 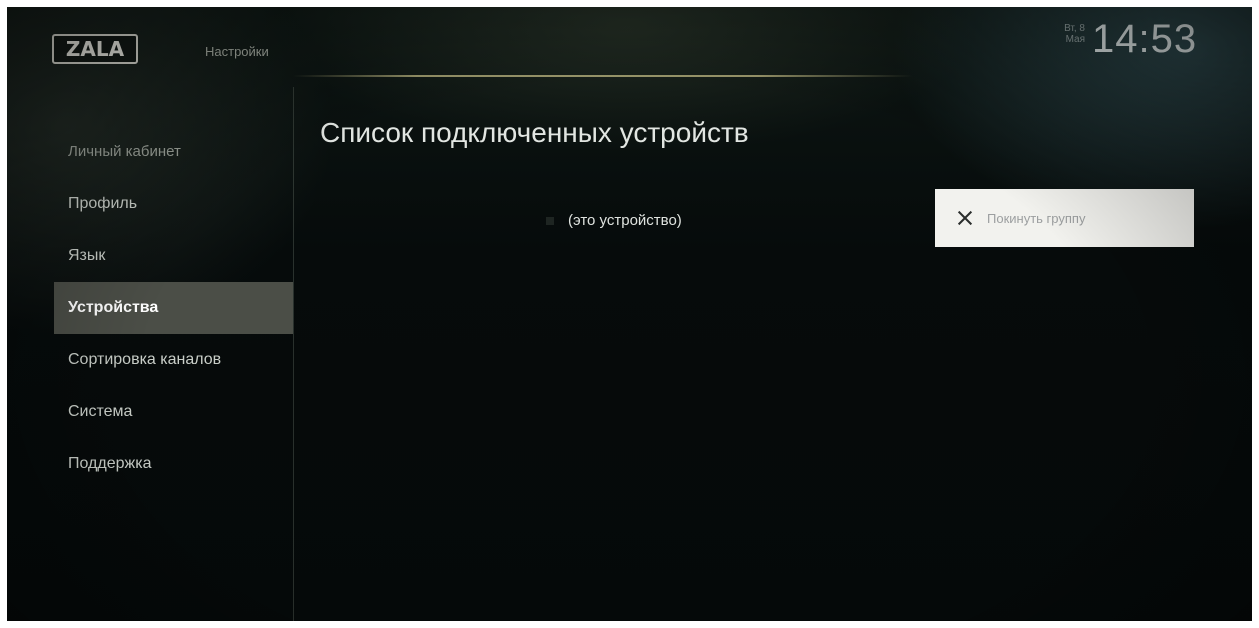 What do you see at coordinates (293, 354) in the screenshot?
I see `sidebar-divider` at bounding box center [293, 354].